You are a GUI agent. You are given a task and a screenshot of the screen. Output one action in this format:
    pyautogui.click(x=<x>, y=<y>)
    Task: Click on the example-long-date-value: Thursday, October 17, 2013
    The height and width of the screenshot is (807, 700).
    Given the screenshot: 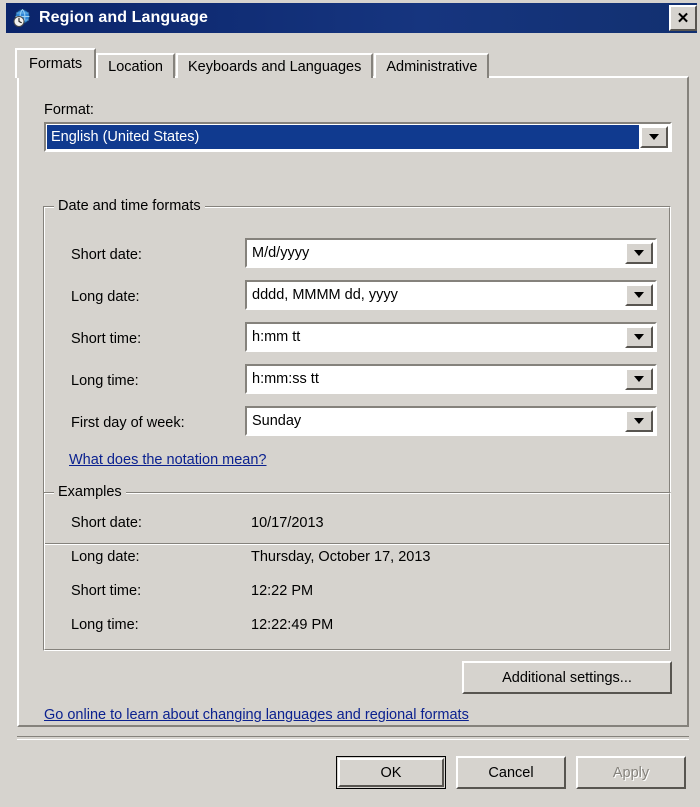 What is the action you would take?
    pyautogui.click(x=341, y=557)
    